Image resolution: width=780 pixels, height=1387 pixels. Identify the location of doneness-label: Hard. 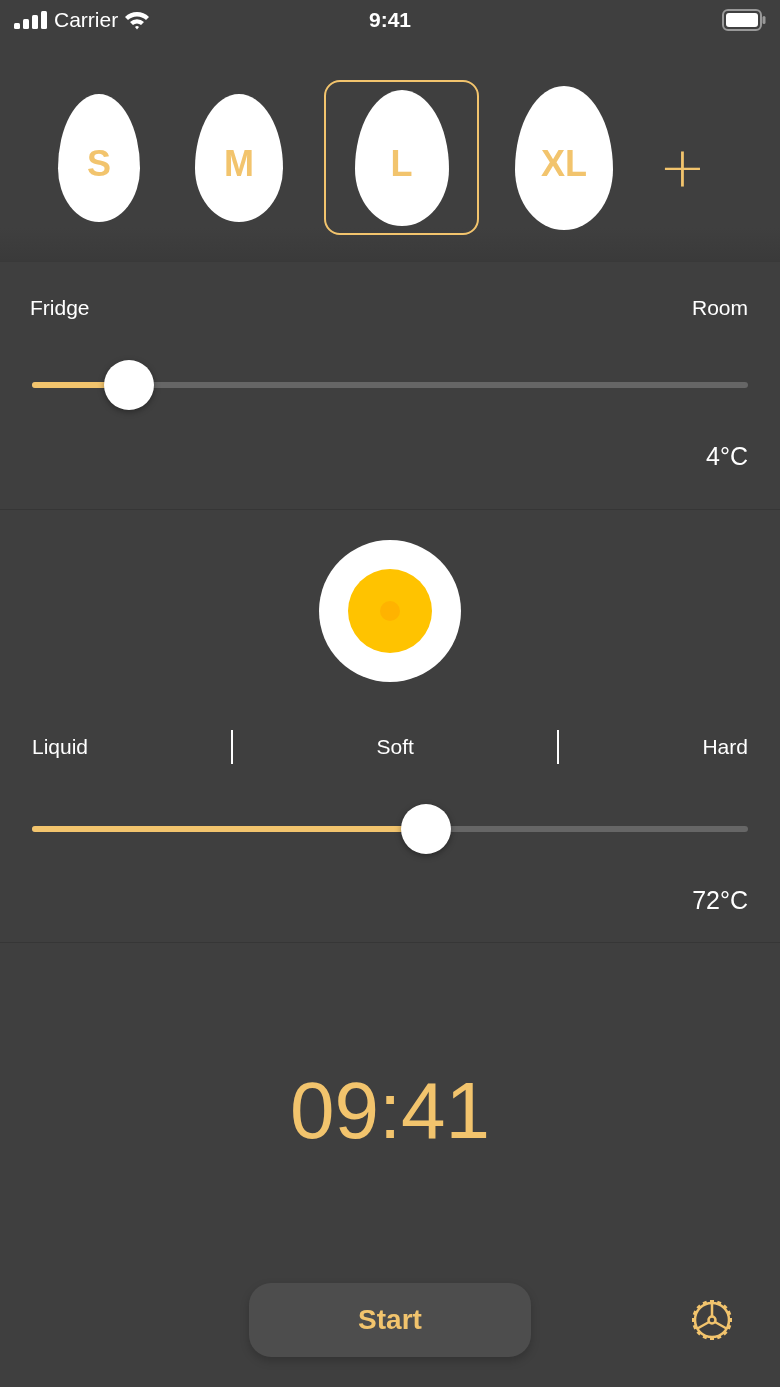
(725, 747).